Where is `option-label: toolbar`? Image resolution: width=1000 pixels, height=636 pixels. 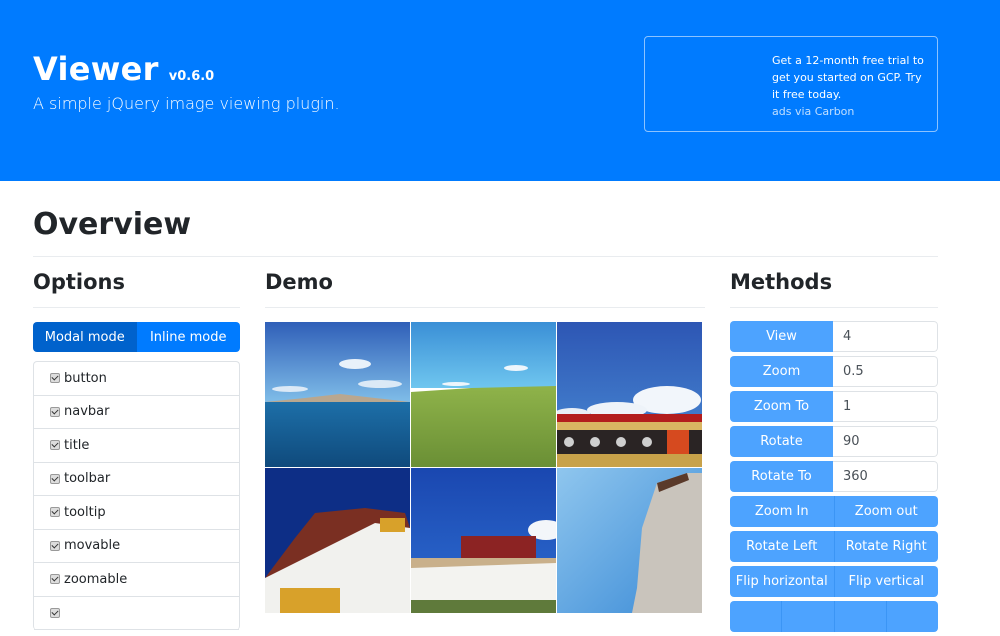
option-label: toolbar is located at coordinates (87, 479).